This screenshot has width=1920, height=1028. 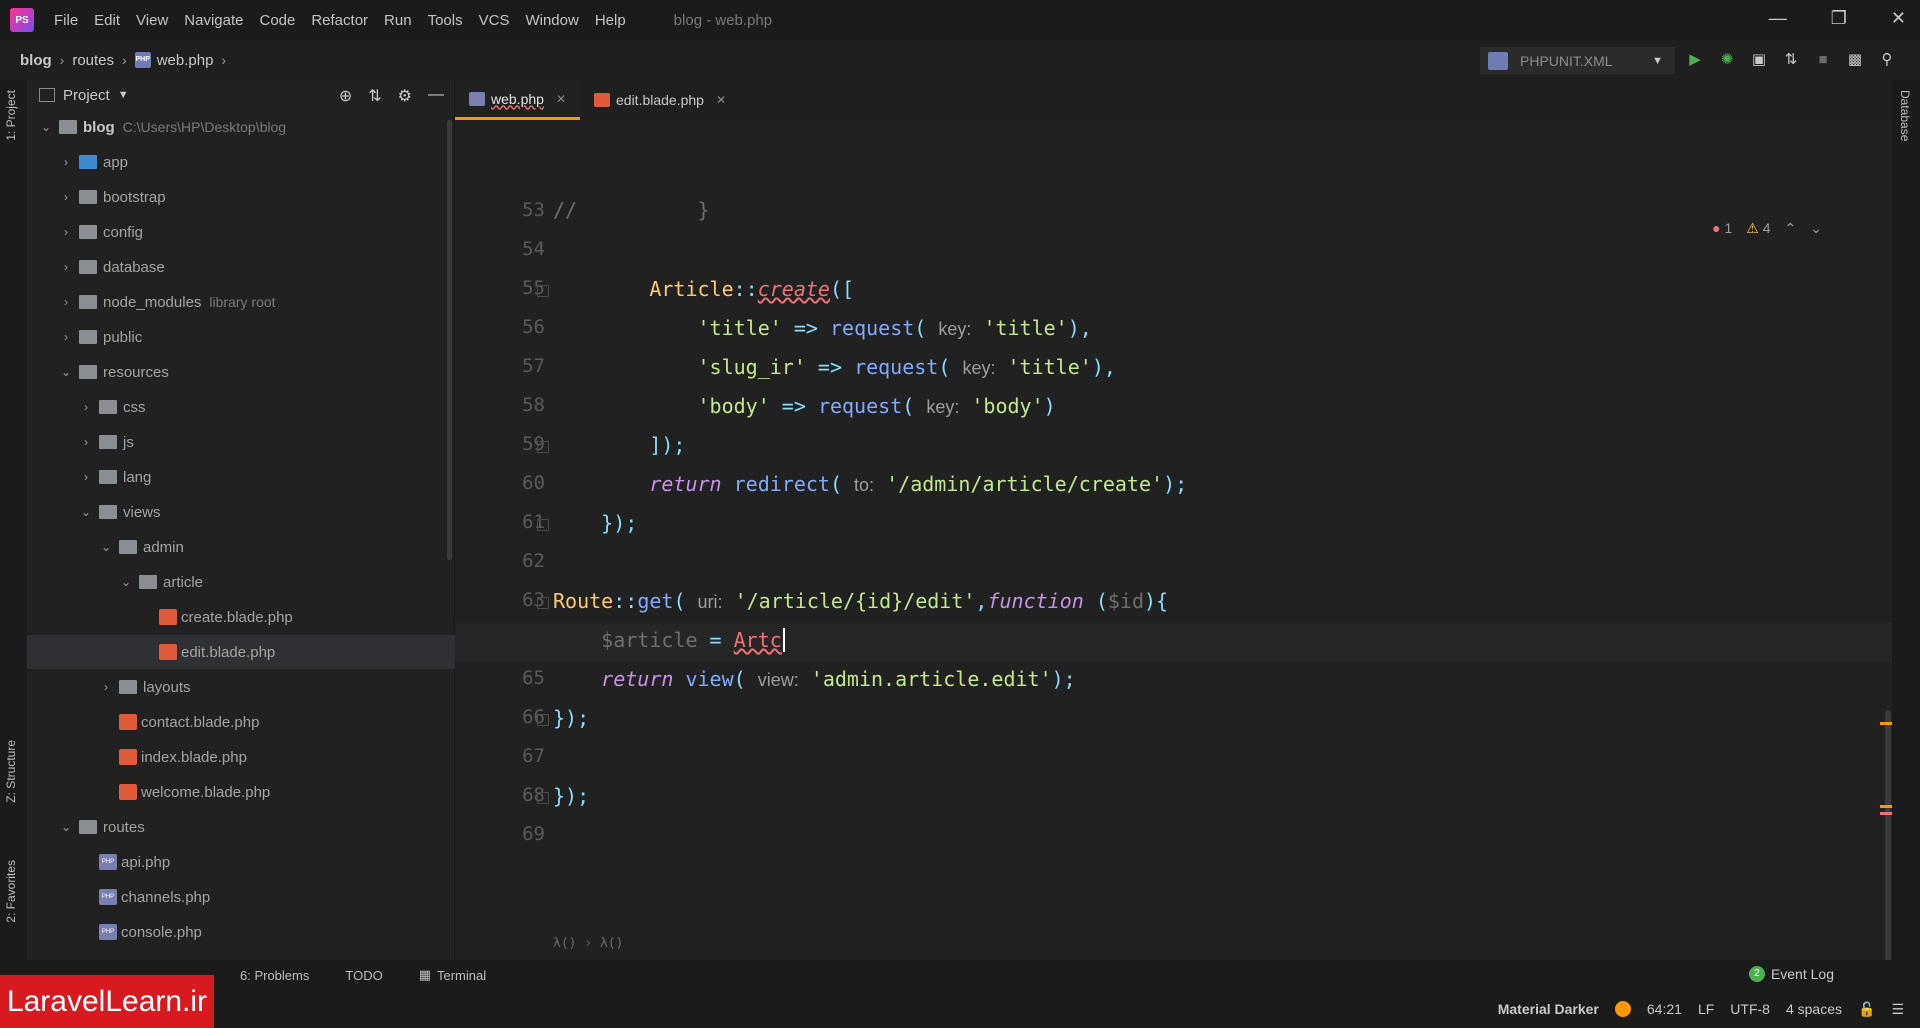 I want to click on problems-tab: 6: Problems, so click(x=274, y=975).